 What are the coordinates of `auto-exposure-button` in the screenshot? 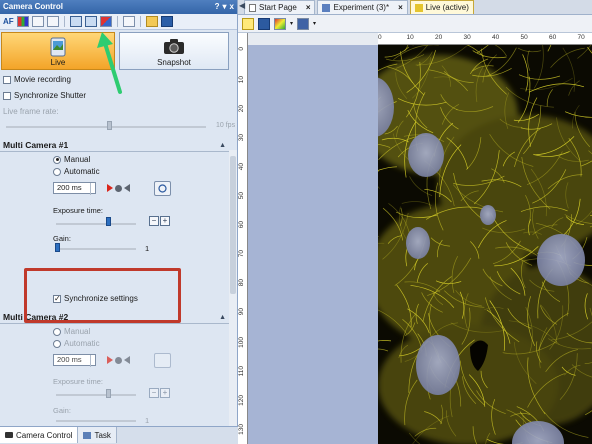 It's located at (162, 188).